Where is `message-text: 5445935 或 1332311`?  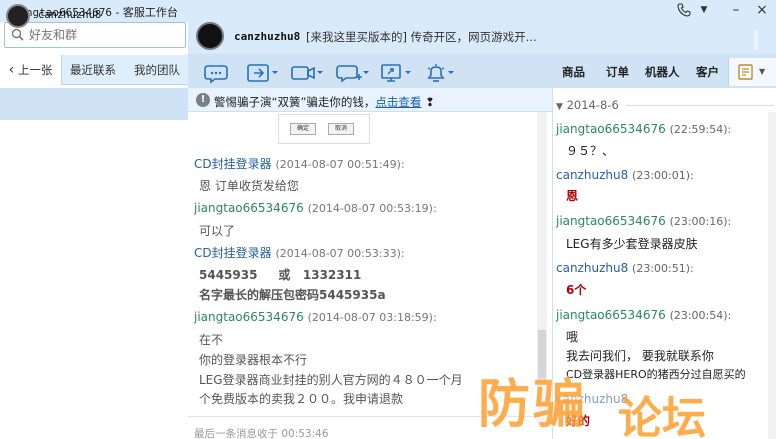 message-text: 5445935 或 1332311 is located at coordinates (280, 275).